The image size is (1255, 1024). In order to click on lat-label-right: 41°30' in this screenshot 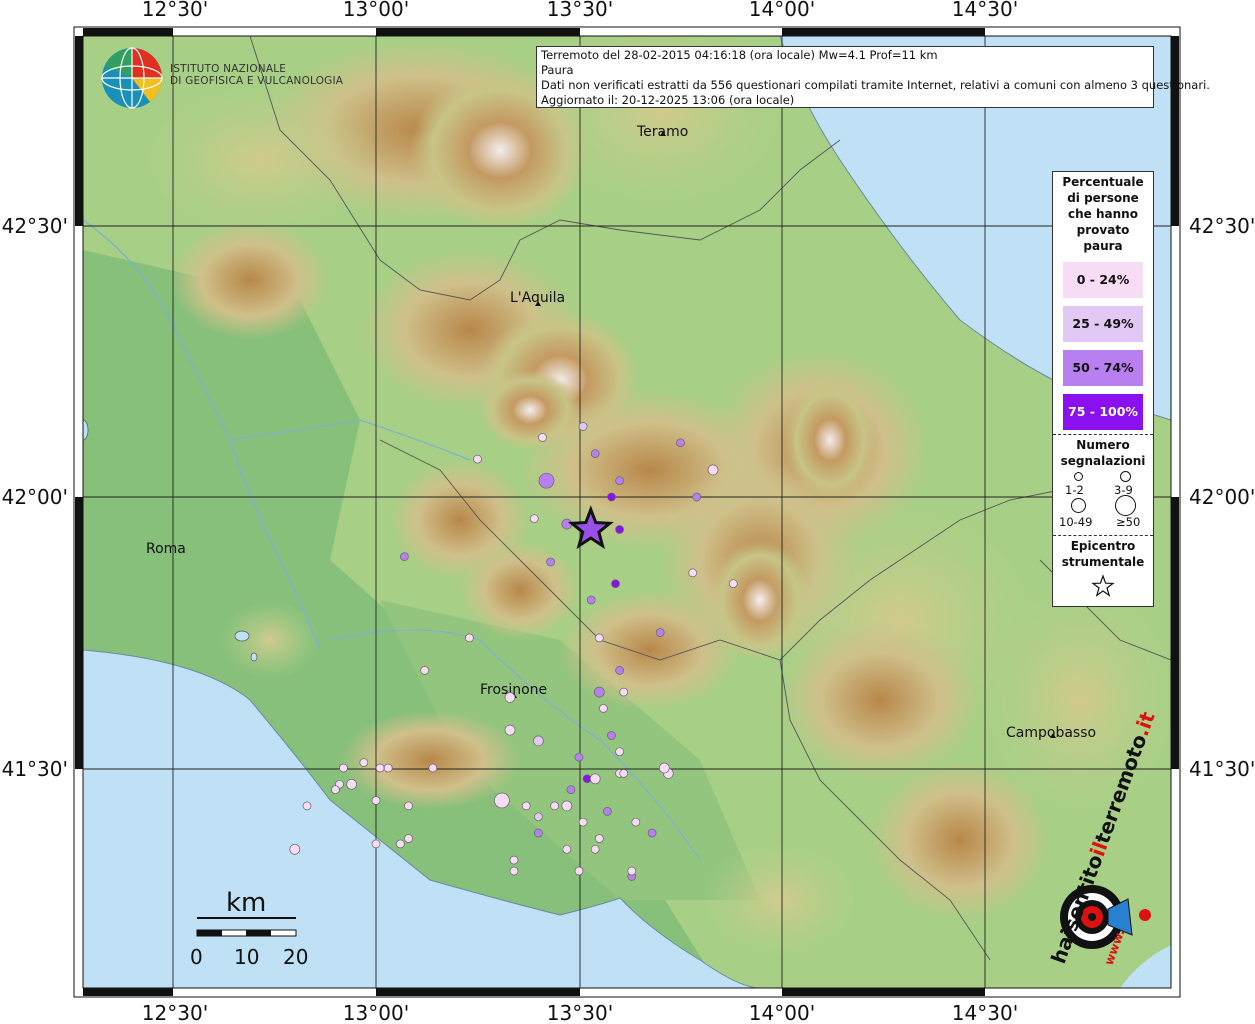, I will do `click(1222, 769)`.